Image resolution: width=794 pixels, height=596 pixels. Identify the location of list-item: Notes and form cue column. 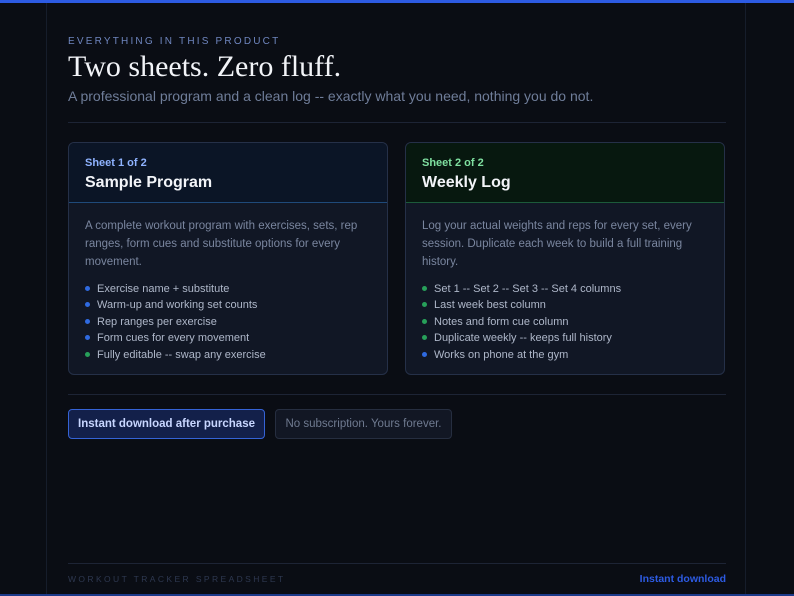
(565, 322).